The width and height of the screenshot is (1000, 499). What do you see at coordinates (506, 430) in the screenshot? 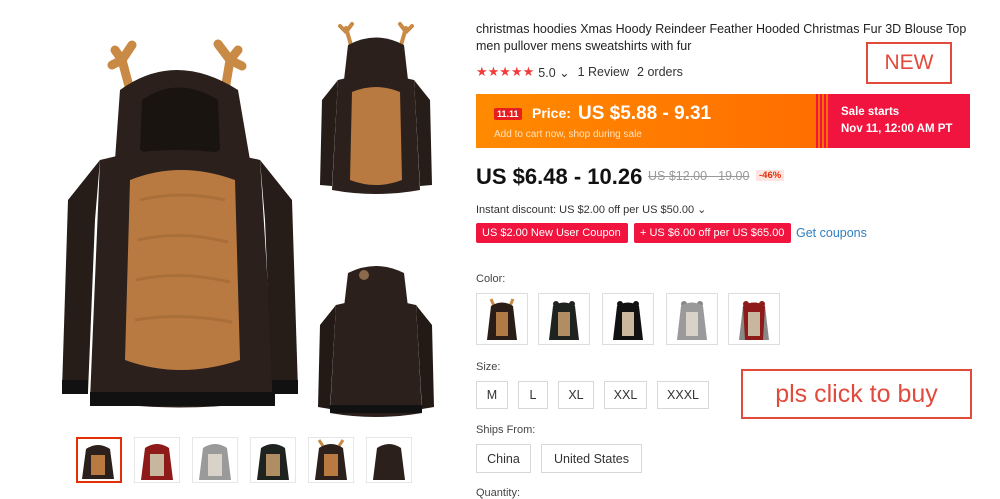
I see `ships-from-label: Ships From:` at bounding box center [506, 430].